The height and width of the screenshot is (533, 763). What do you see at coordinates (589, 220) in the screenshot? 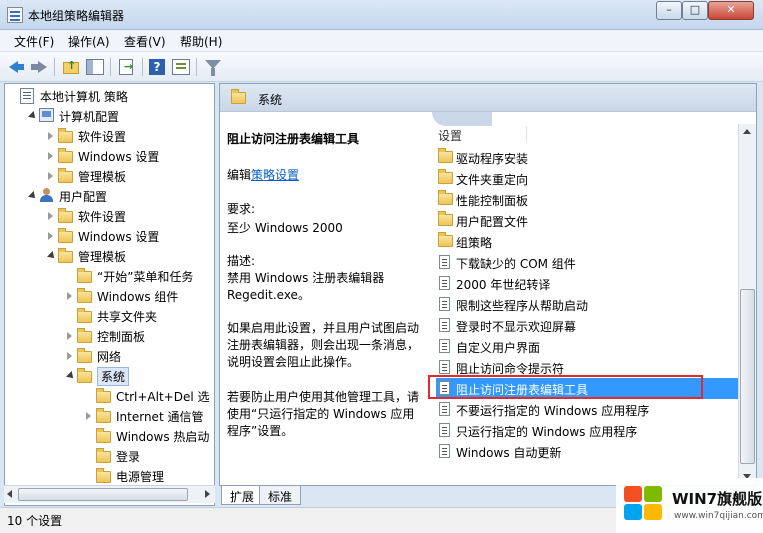
I see `list-item-folder: 用户配置文件` at bounding box center [589, 220].